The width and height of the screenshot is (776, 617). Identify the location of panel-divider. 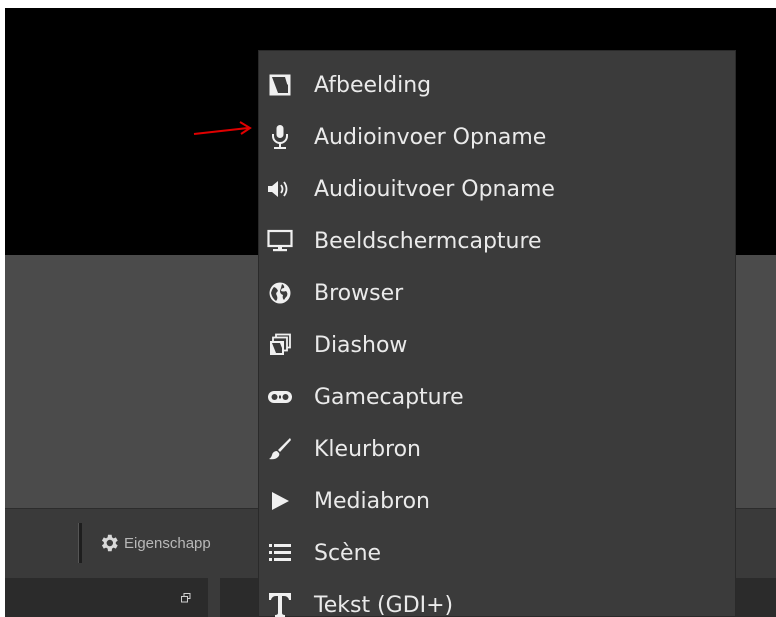
(214, 597).